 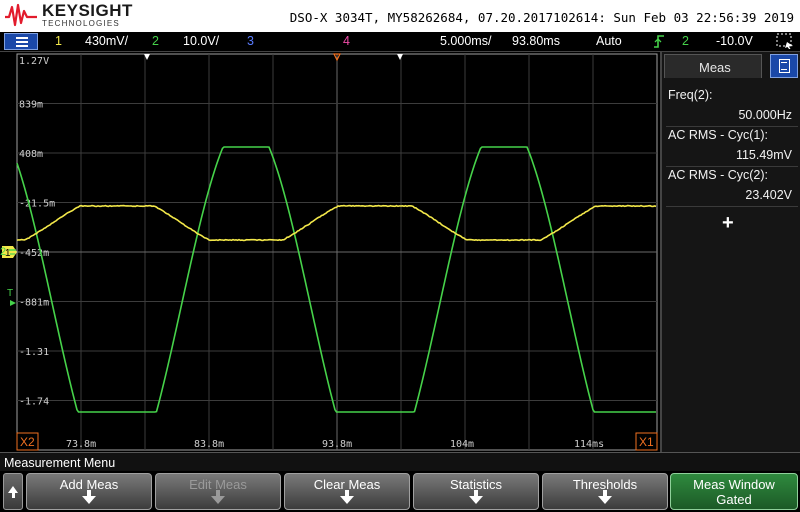 What do you see at coordinates (768, 195) in the screenshot?
I see `meas-3-value: 23.402V` at bounding box center [768, 195].